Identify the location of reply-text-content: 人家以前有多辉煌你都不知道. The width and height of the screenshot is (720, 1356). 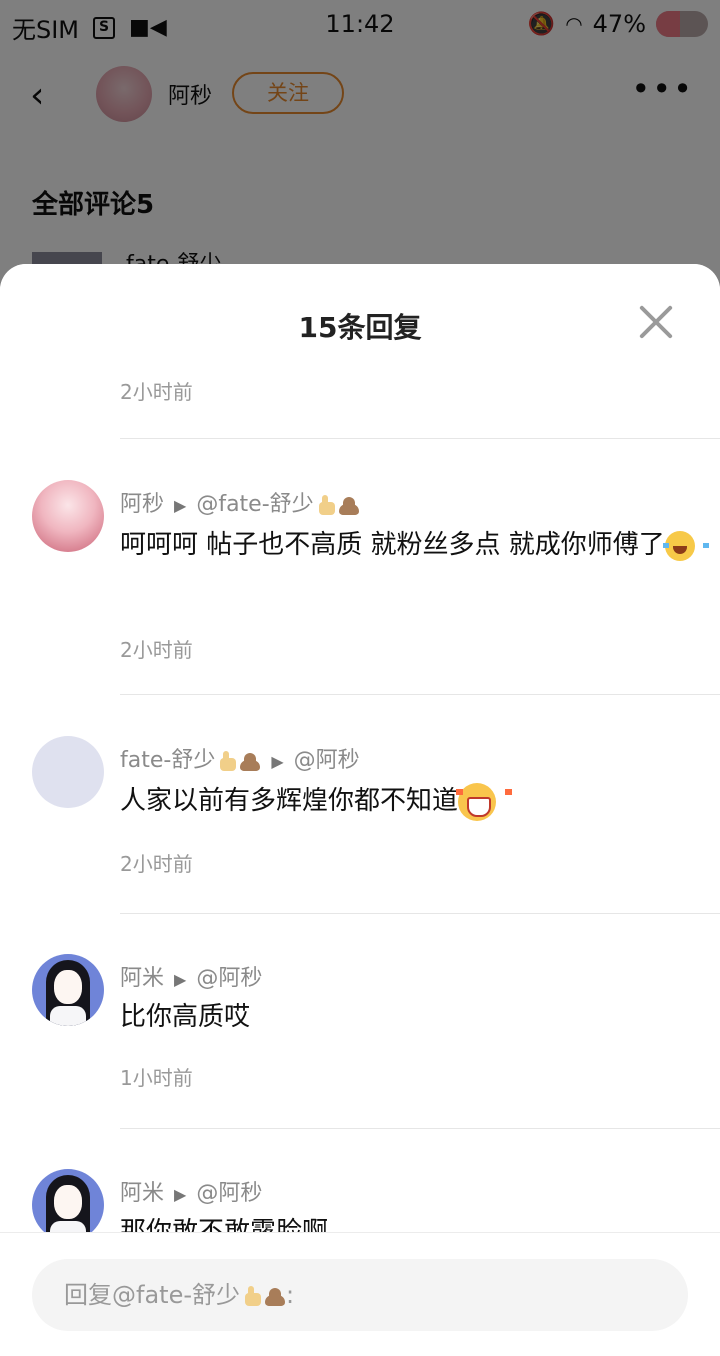
(289, 801).